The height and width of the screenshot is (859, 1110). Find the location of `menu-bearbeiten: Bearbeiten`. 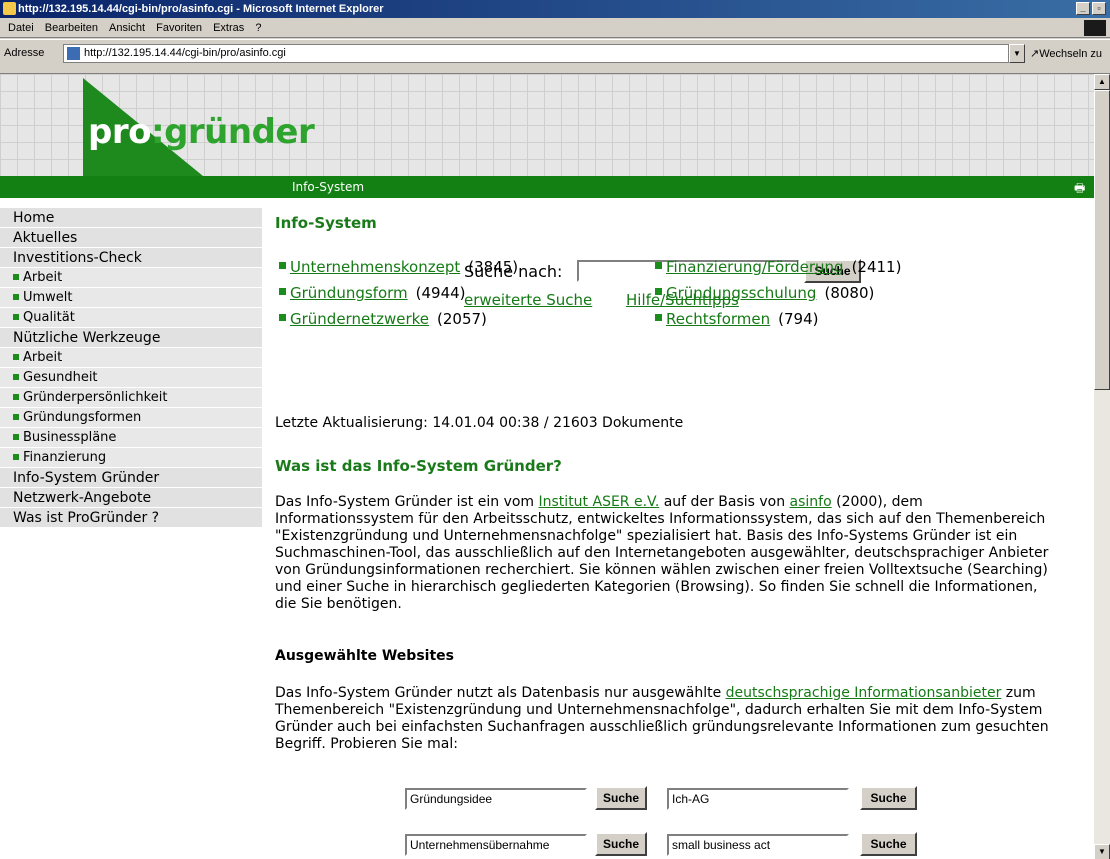

menu-bearbeiten: Bearbeiten is located at coordinates (71, 28).